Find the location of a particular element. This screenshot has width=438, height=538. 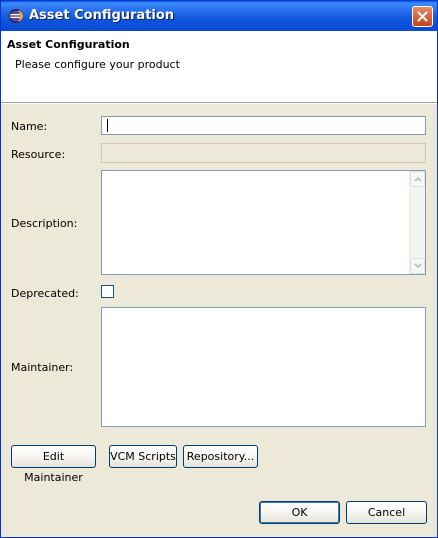

close-button is located at coordinates (422, 16).